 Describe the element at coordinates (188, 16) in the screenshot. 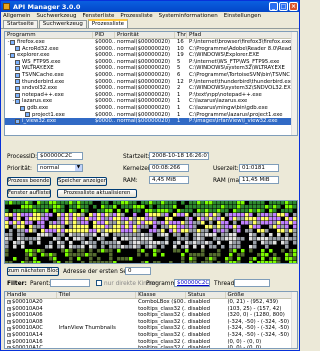

I see `menu-systeminformationen: Systeminformationen` at that location.